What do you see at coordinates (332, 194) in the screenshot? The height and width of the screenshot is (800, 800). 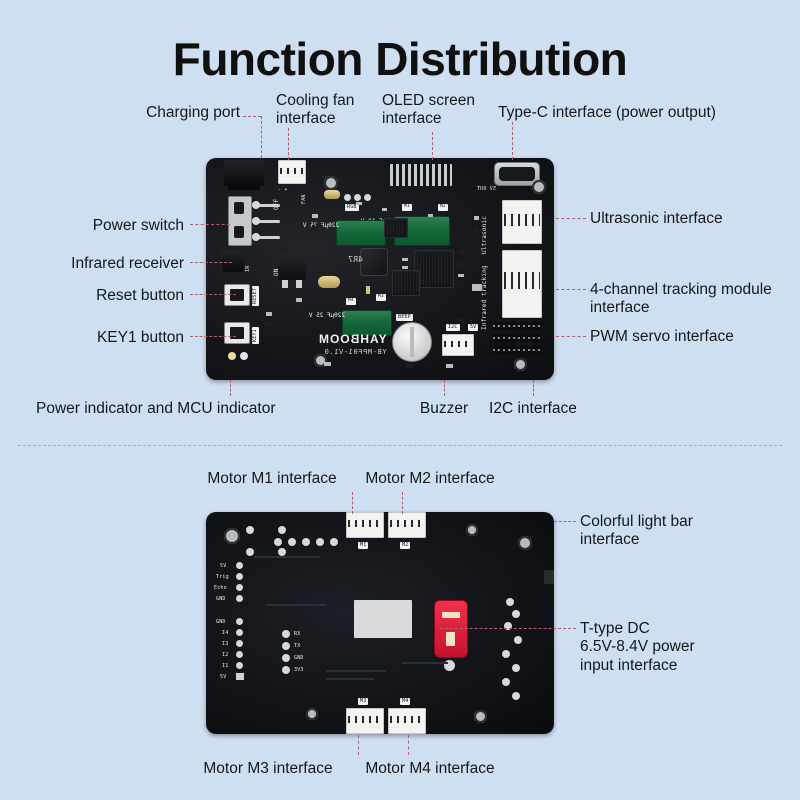 I see `gold-capacitor-top` at bounding box center [332, 194].